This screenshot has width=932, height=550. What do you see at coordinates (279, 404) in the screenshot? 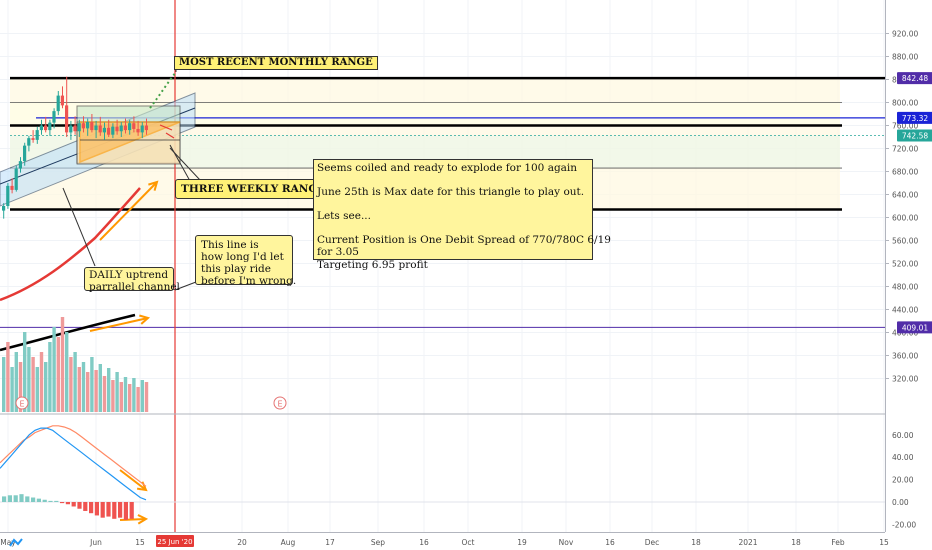
I see `event-marker-label: E` at bounding box center [279, 404].